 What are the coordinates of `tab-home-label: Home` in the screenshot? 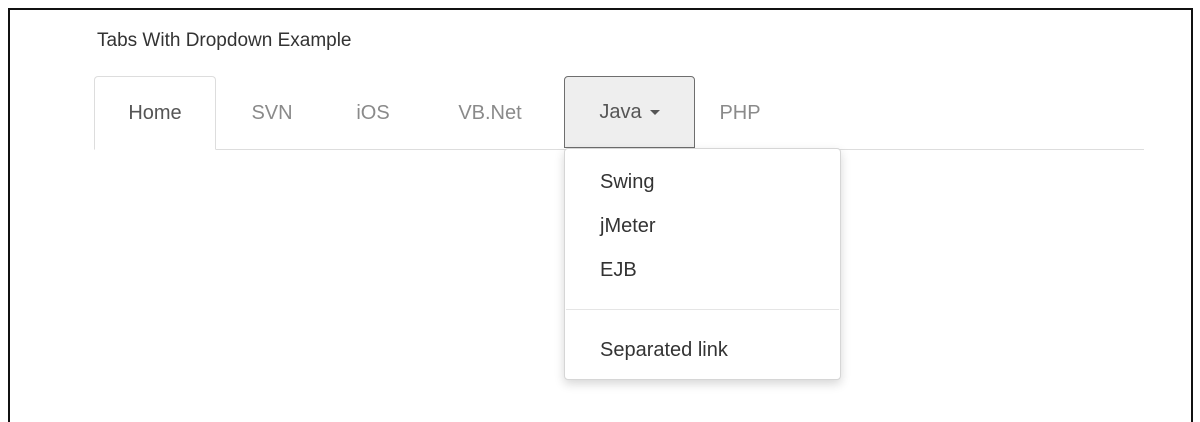 It's located at (155, 112).